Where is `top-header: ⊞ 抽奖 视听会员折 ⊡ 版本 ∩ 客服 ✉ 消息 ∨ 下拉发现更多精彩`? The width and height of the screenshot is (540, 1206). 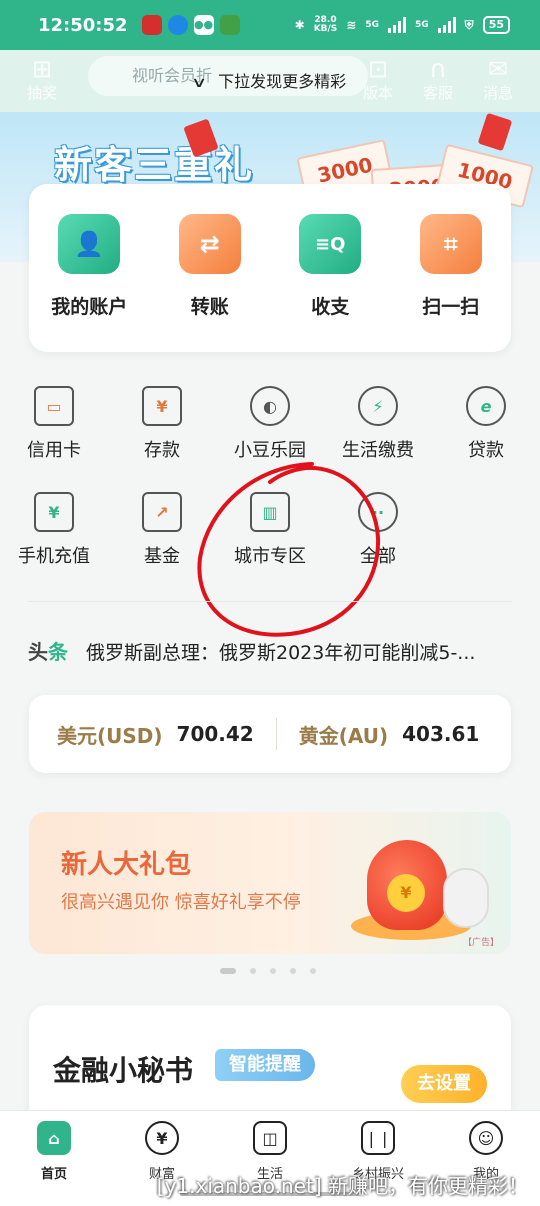 top-header: ⊞ 抽奖 视听会员折 ⊡ 版本 ∩ 客服 ✉ 消息 ∨ 下拉发现更多精彩 is located at coordinates (270, 81).